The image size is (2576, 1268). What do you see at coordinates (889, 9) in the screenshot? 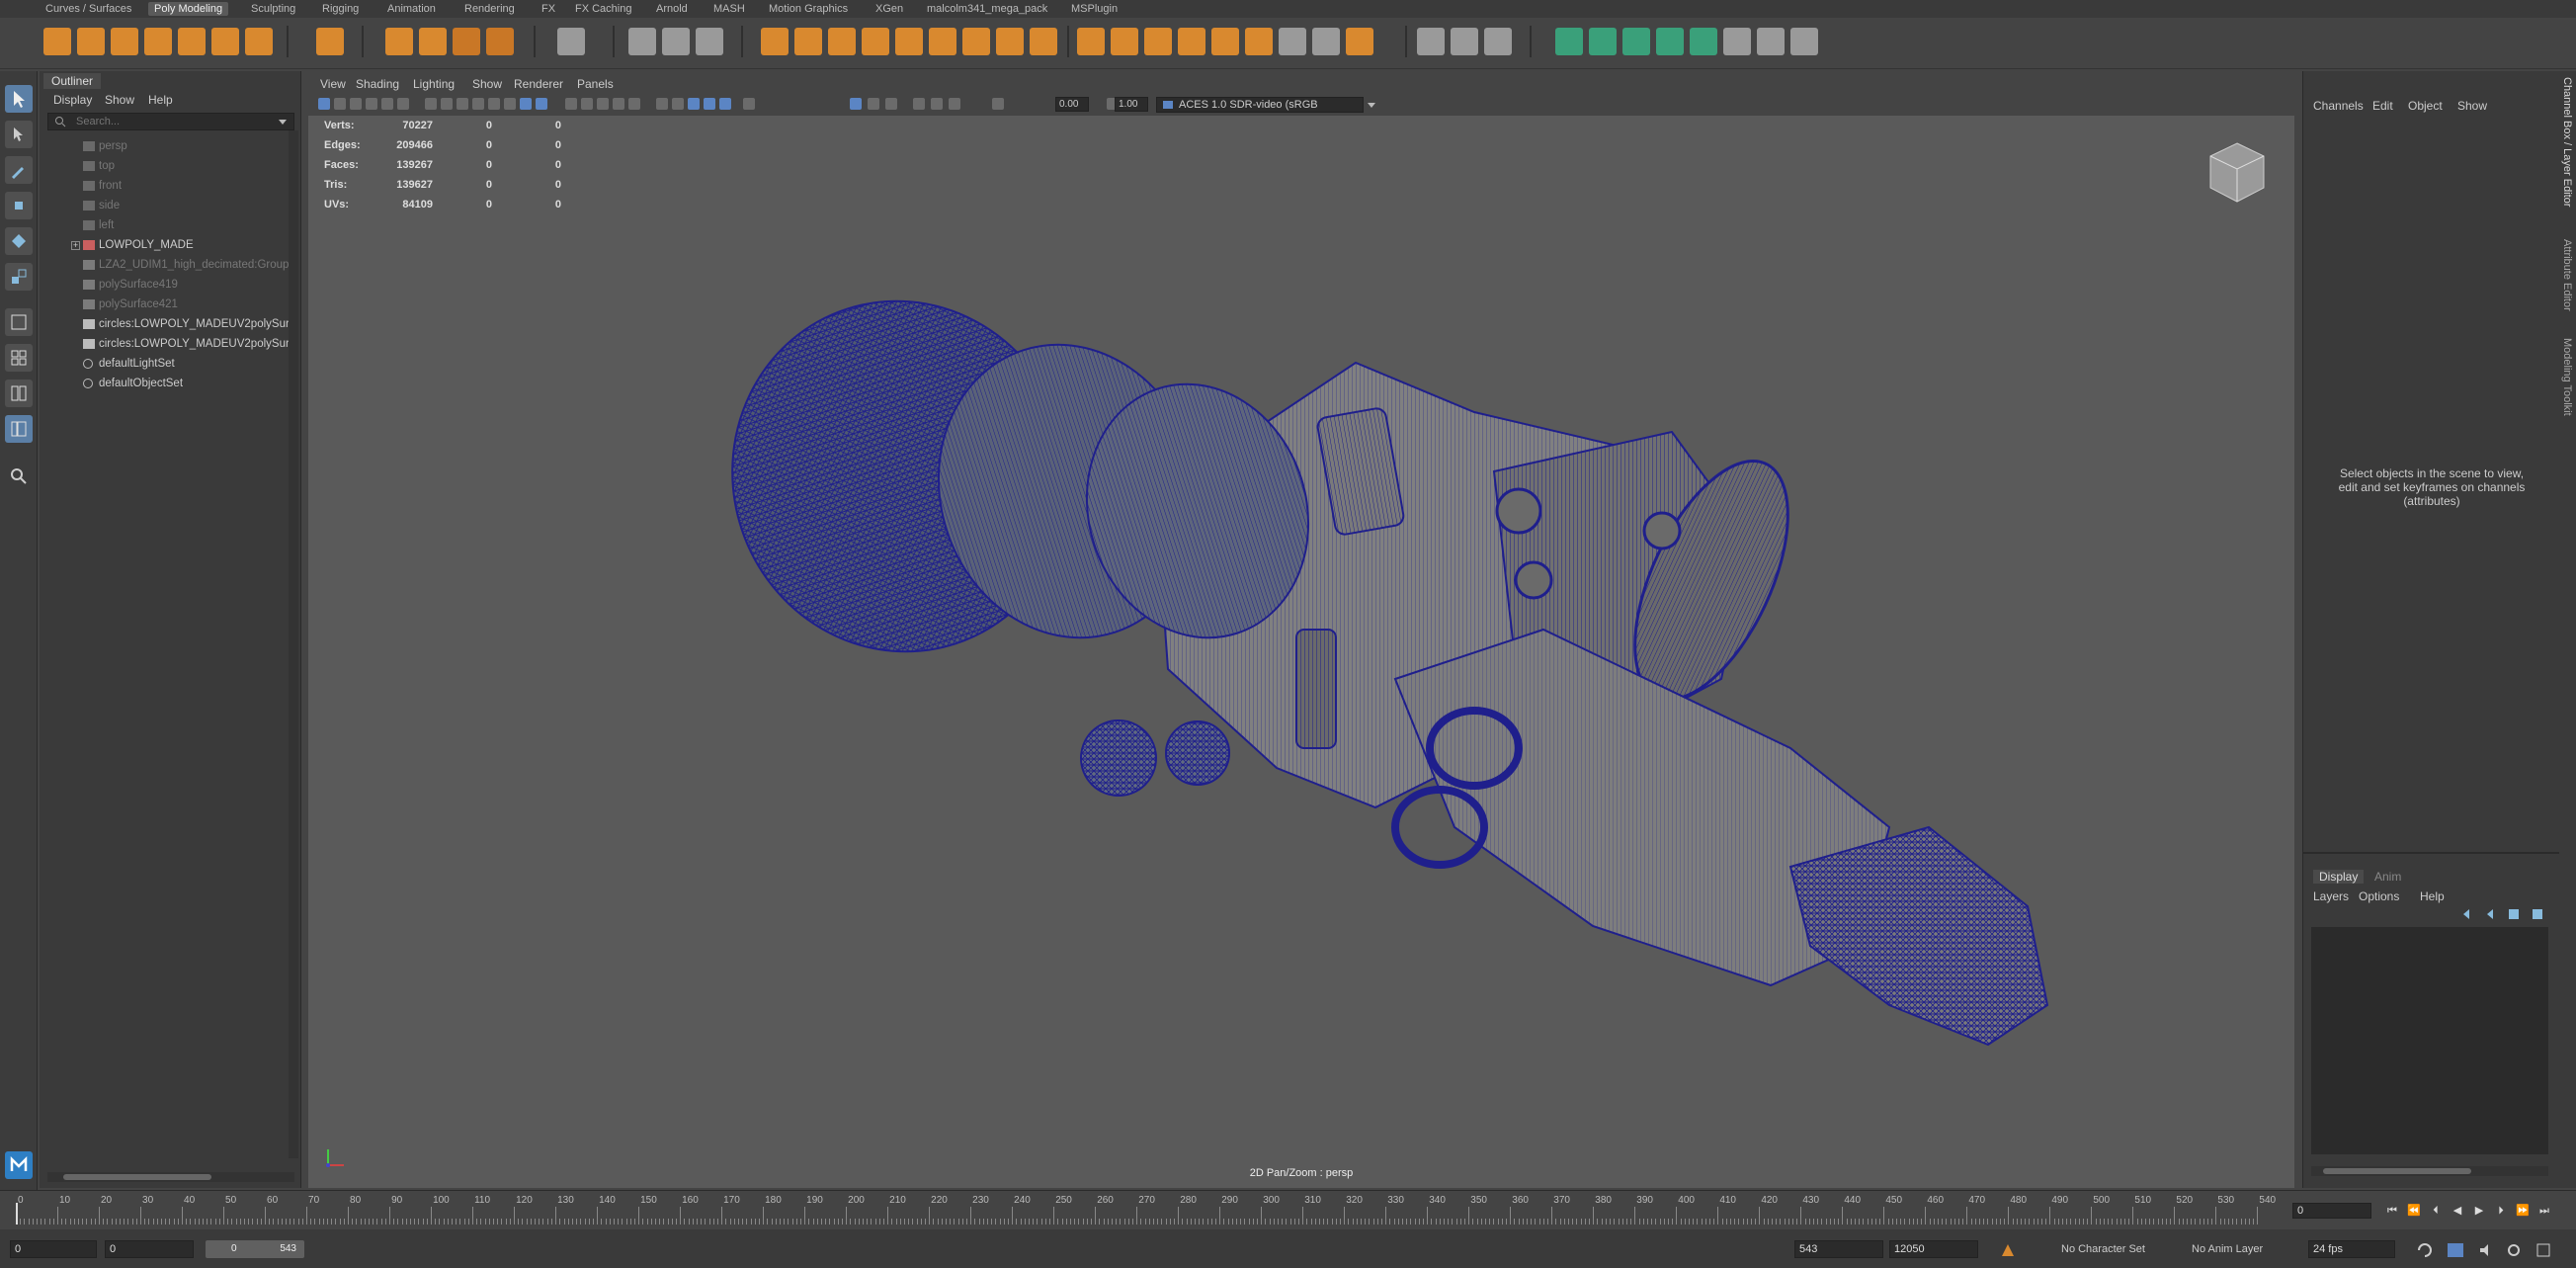
I see `tab-xgen: XGen` at bounding box center [889, 9].